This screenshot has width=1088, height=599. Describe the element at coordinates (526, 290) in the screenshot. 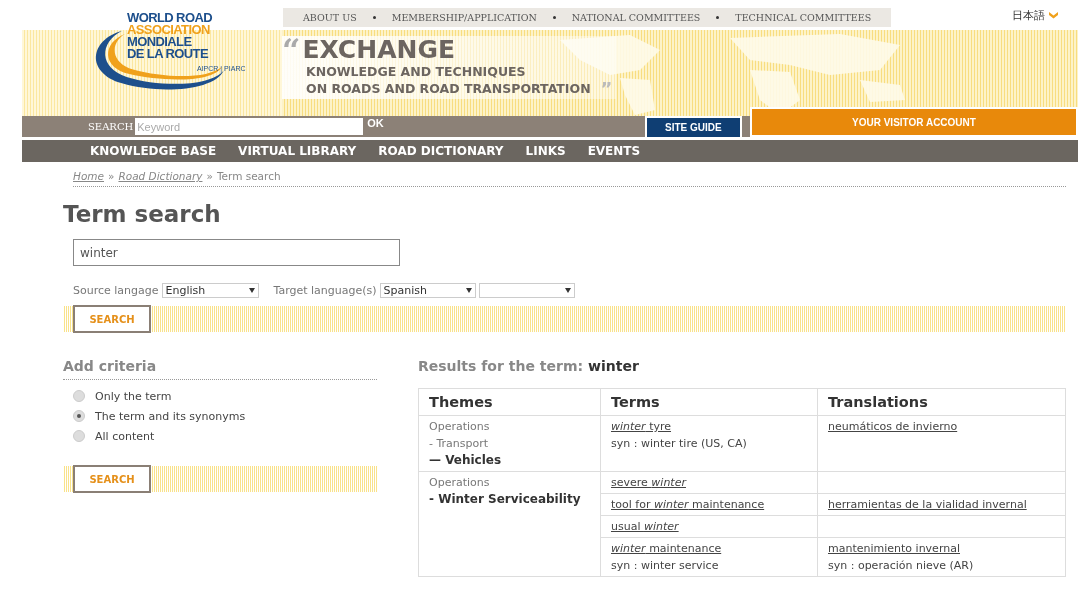

I see `language-select` at that location.